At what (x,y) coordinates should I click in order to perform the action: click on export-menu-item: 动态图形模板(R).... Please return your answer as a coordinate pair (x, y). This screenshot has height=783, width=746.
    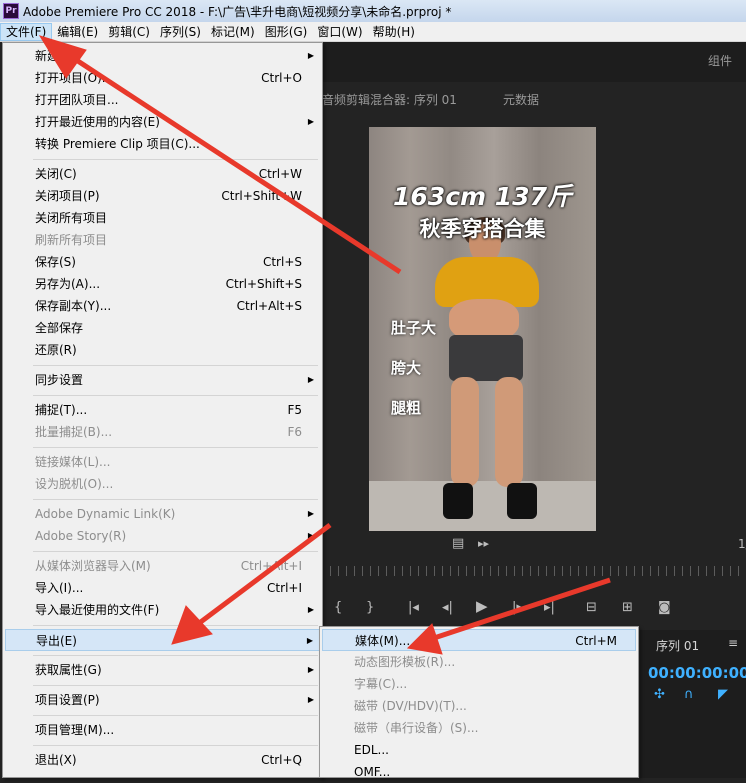
    Looking at the image, I should click on (479, 662).